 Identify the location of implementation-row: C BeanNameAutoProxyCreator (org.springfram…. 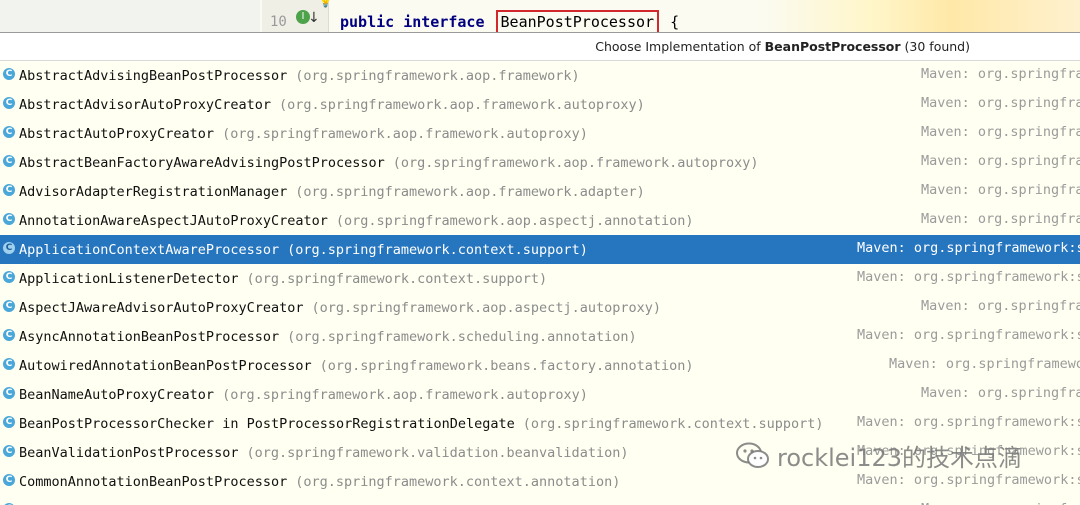
(540, 394).